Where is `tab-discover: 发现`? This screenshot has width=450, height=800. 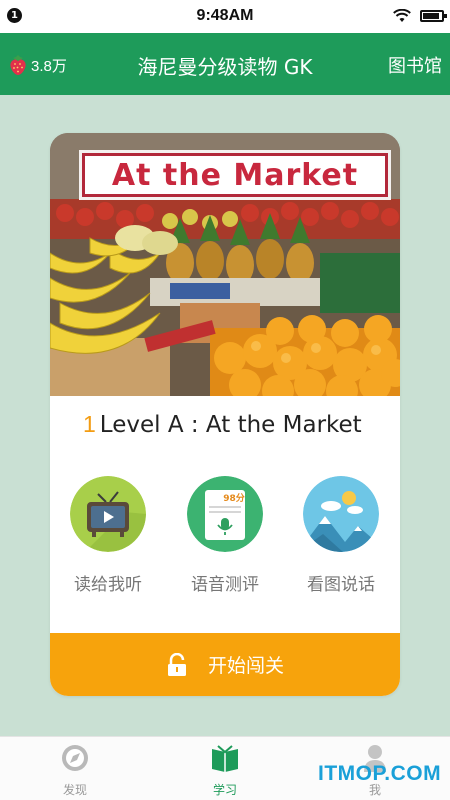 tab-discover: 发现 is located at coordinates (75, 770).